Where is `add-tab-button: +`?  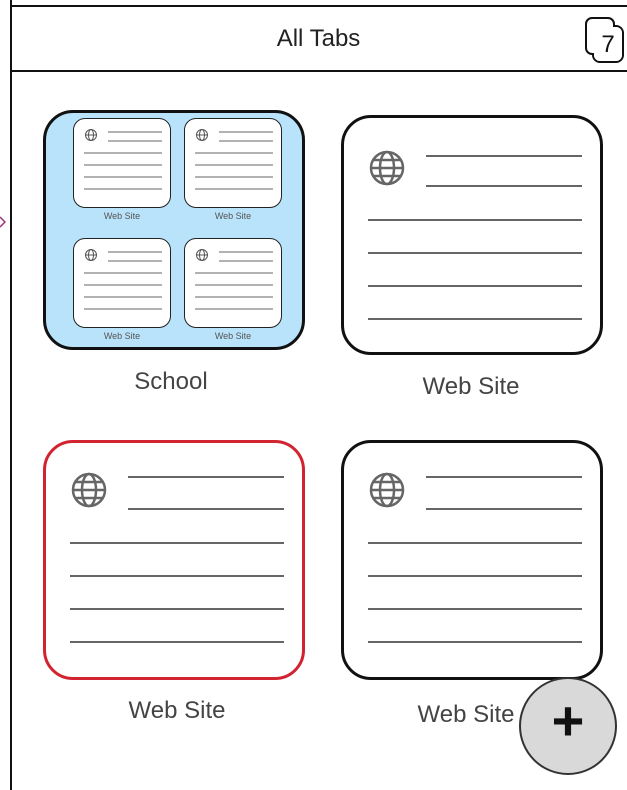
add-tab-button: + is located at coordinates (568, 726).